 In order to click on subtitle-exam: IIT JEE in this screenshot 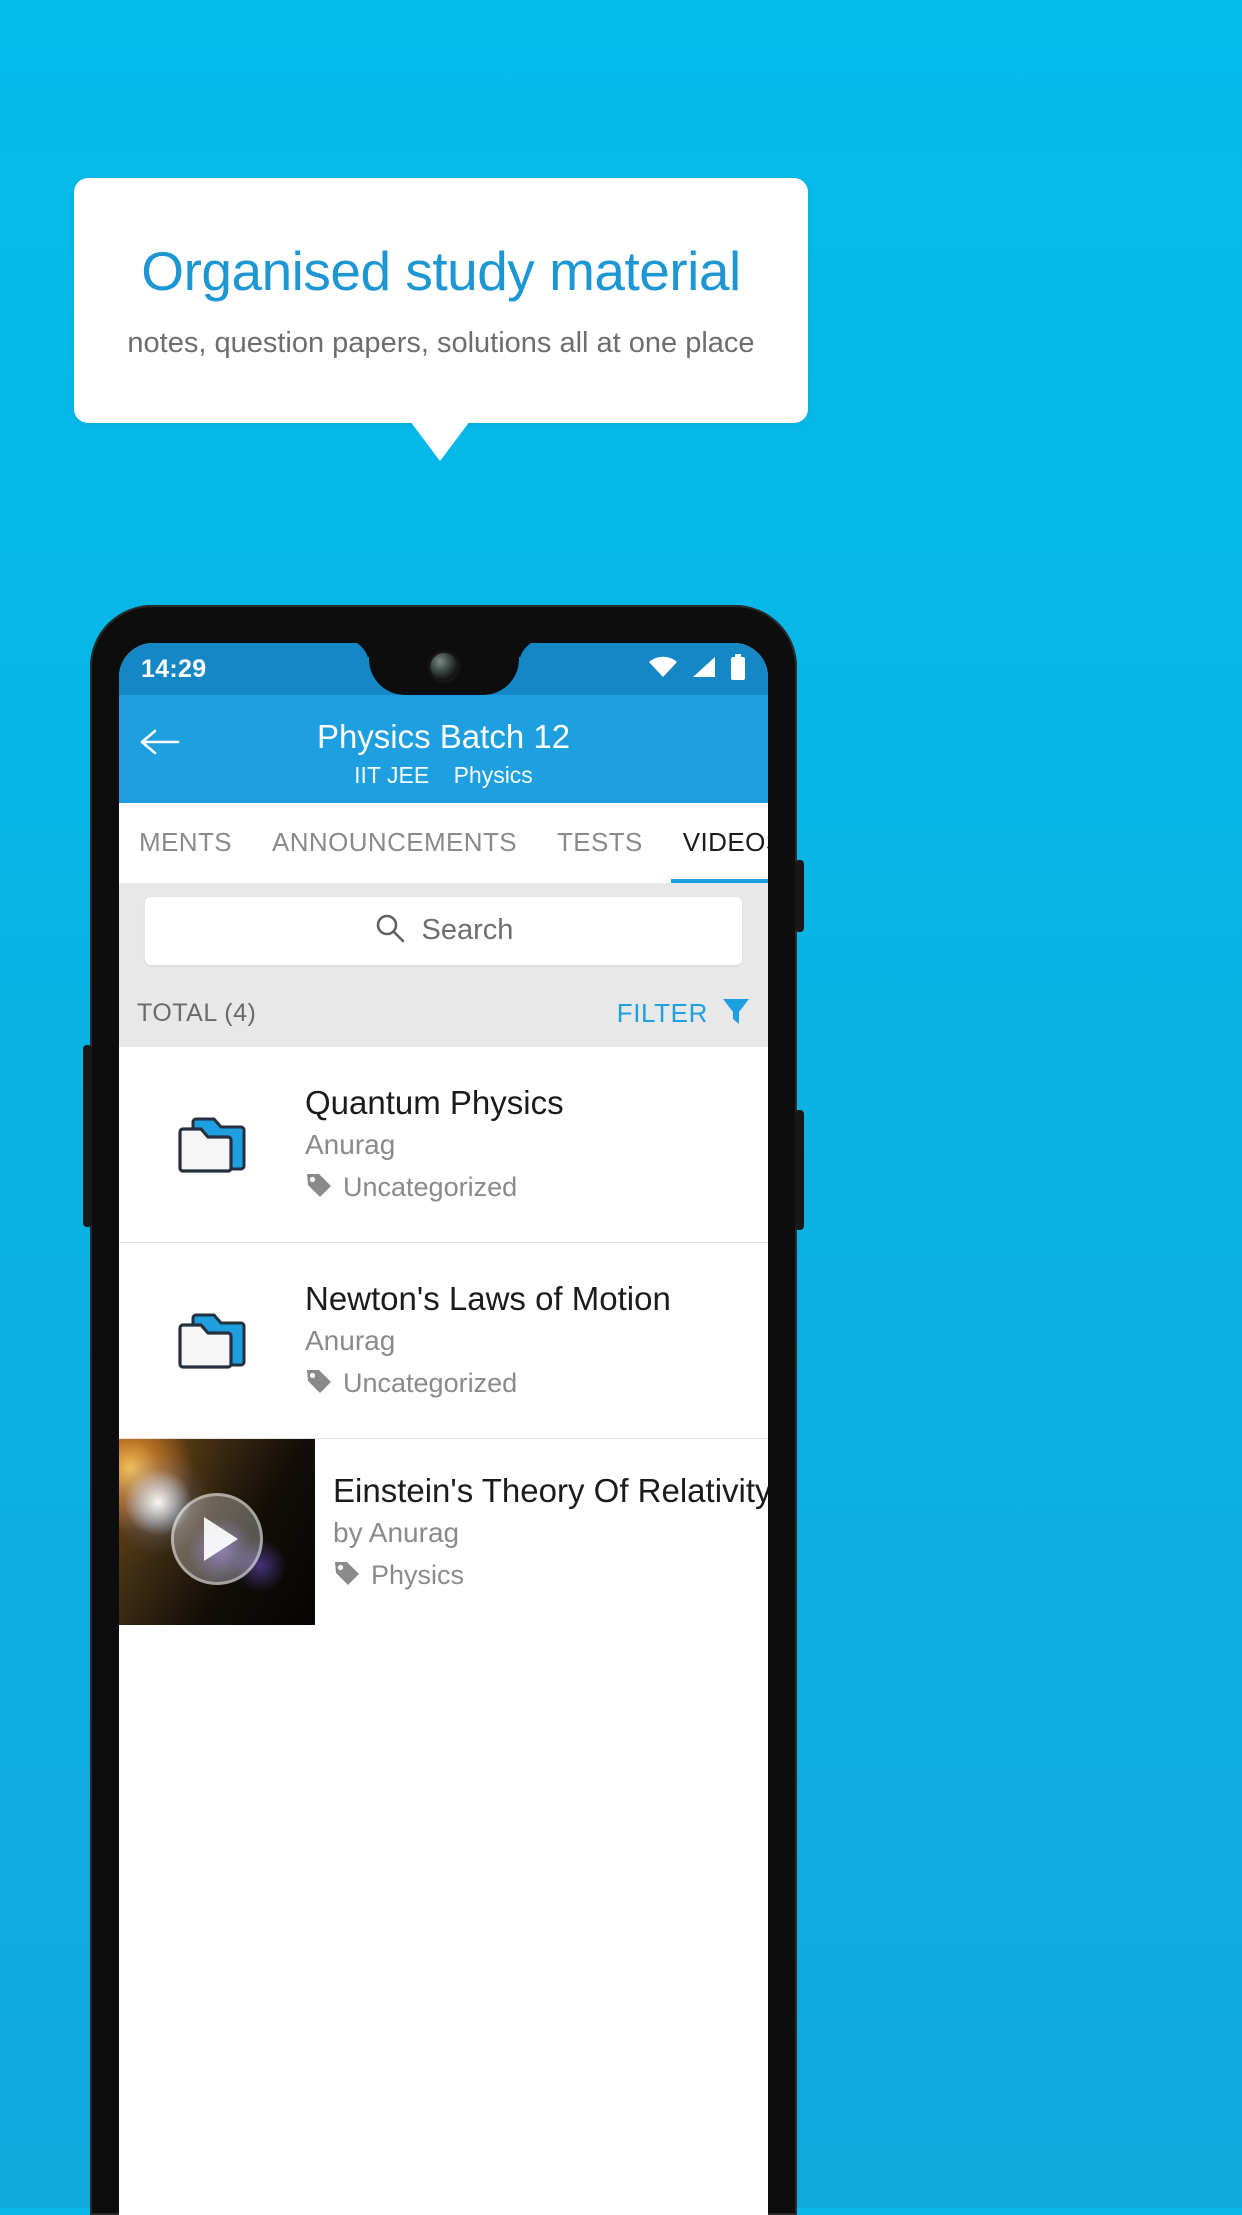, I will do `click(392, 774)`.